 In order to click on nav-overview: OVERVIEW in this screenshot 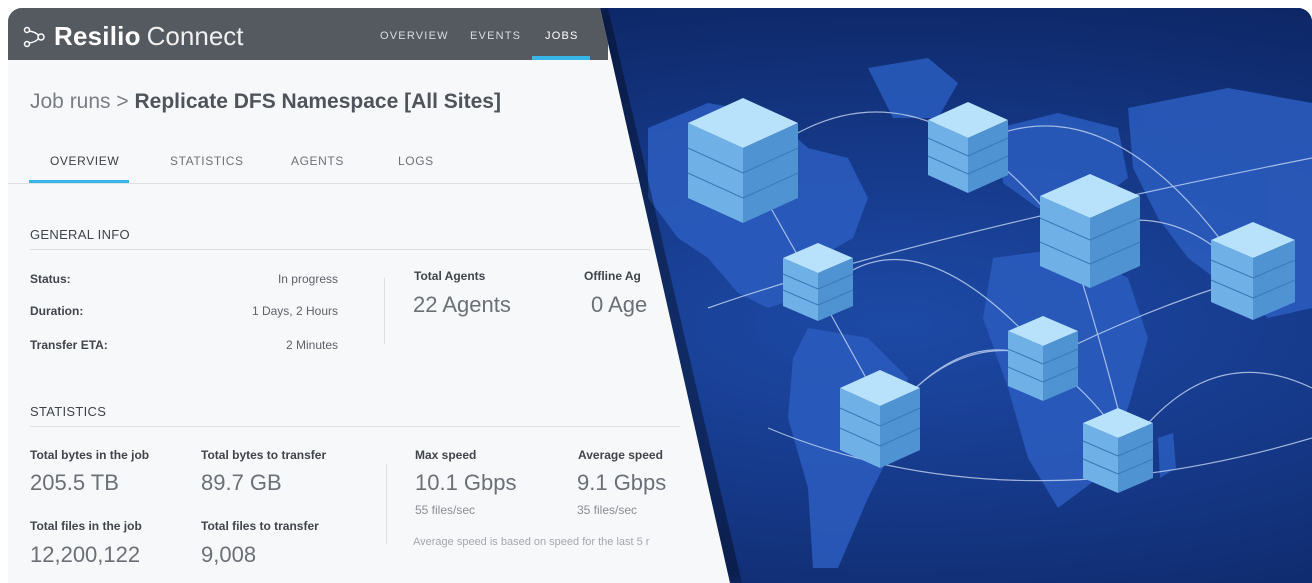, I will do `click(414, 36)`.